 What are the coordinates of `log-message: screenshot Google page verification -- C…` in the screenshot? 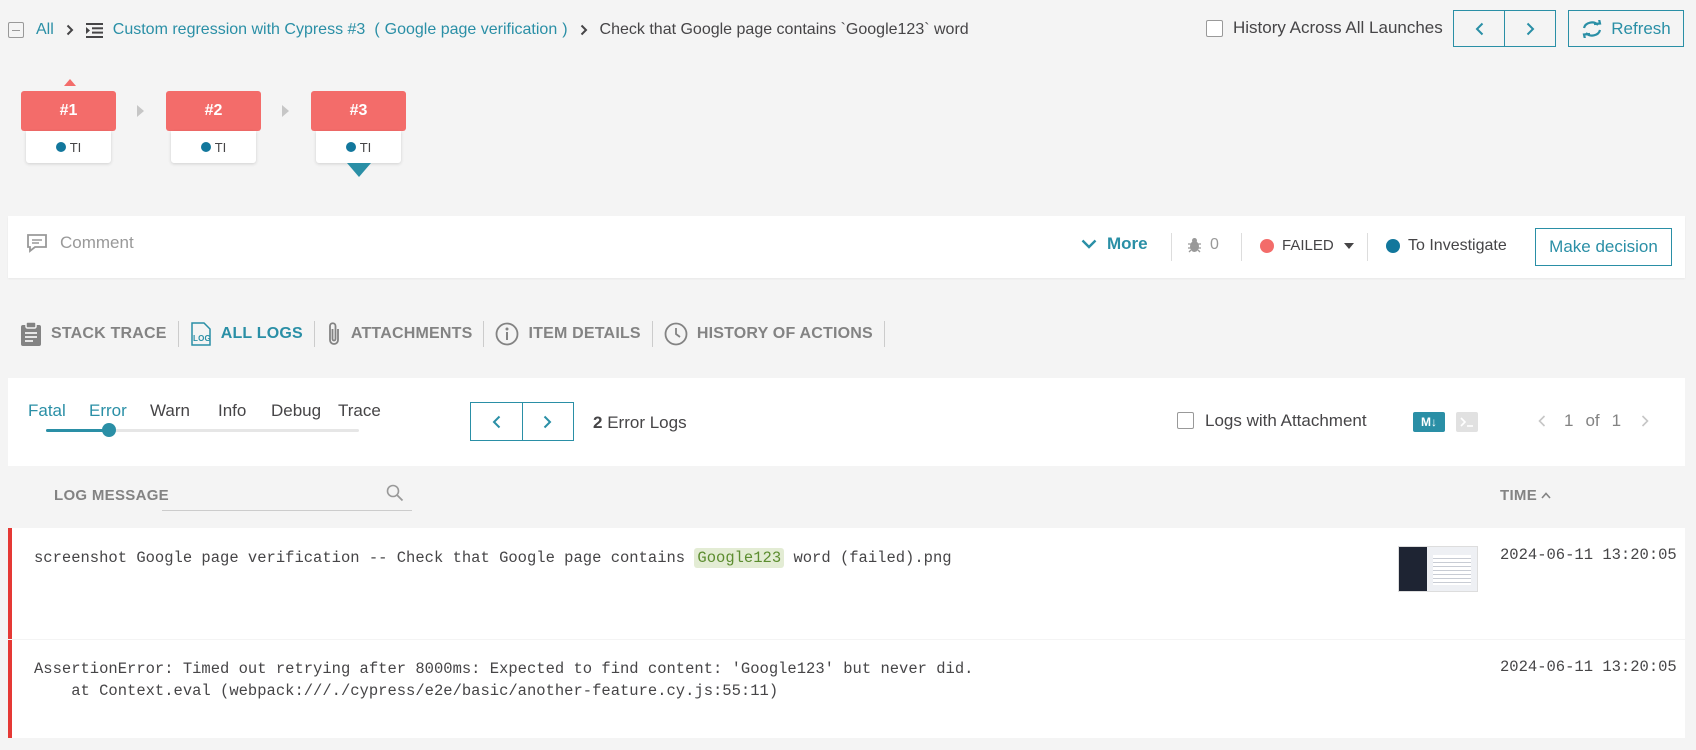 It's located at (493, 558).